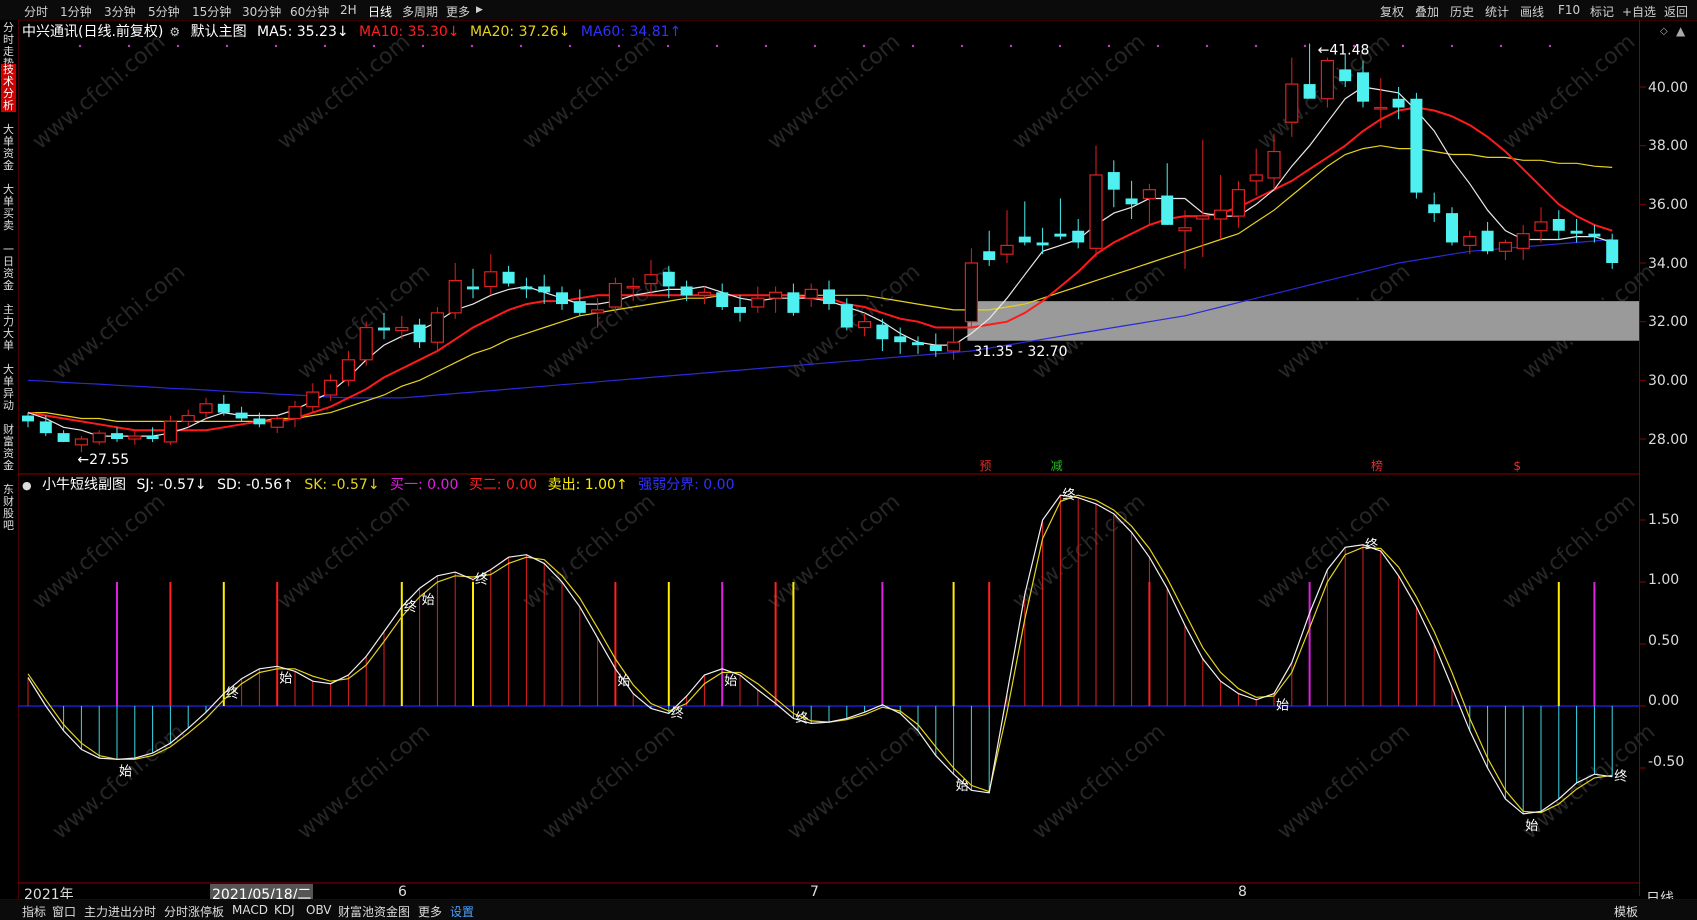 The height and width of the screenshot is (920, 1697). What do you see at coordinates (1664, 31) in the screenshot?
I see `diamond-icon: ◇` at bounding box center [1664, 31].